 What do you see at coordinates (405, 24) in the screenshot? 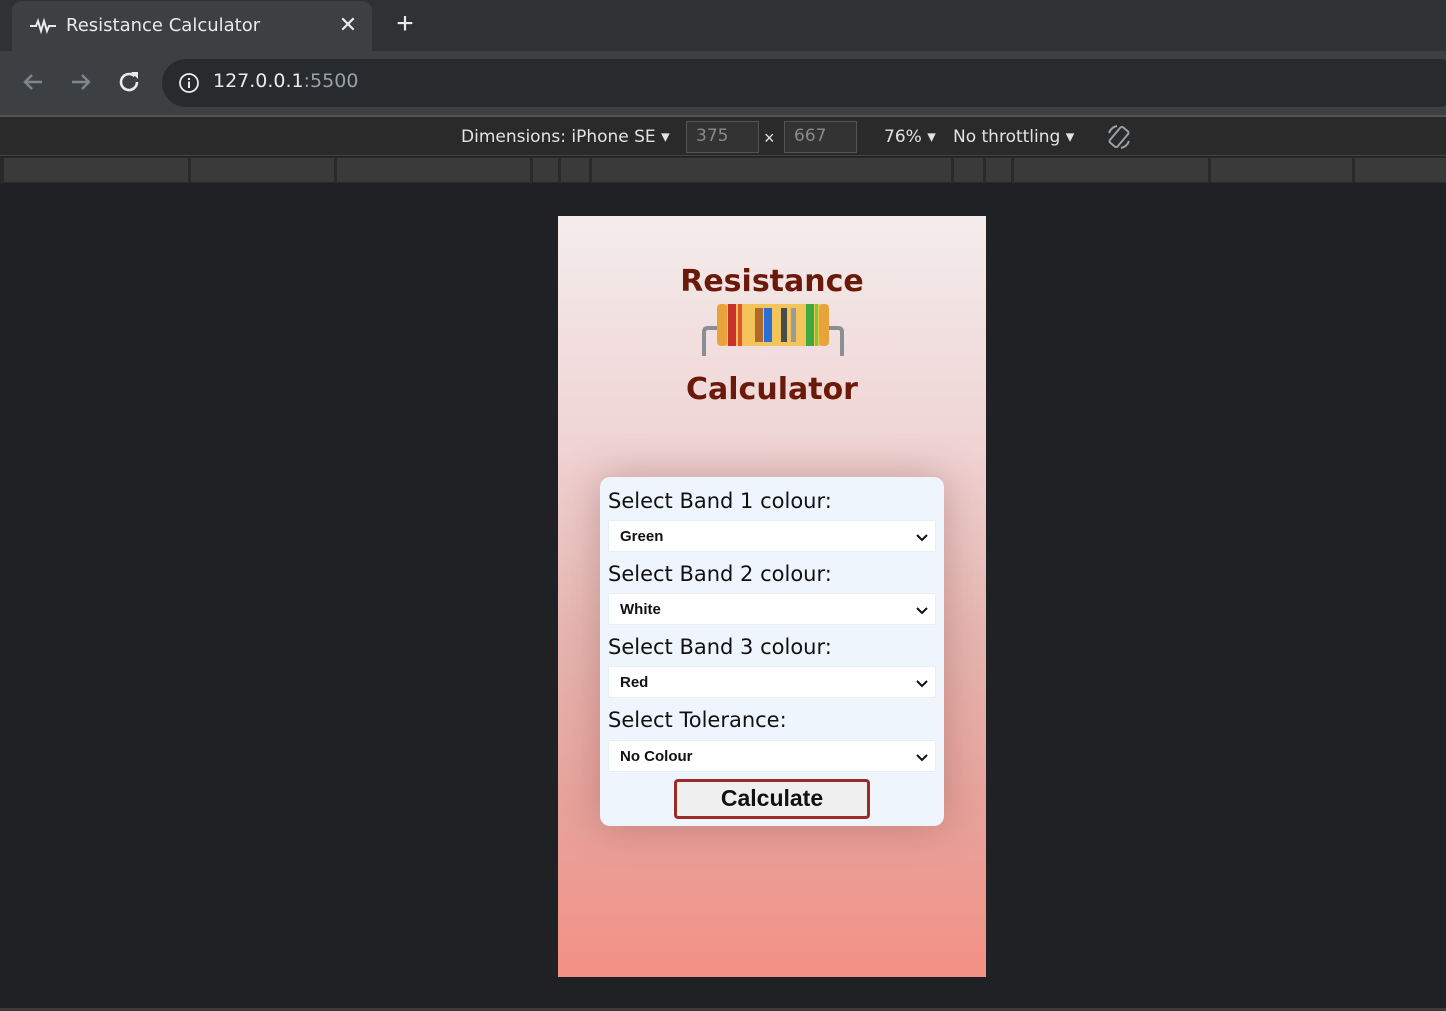
I see `new-tab-icon: +` at bounding box center [405, 24].